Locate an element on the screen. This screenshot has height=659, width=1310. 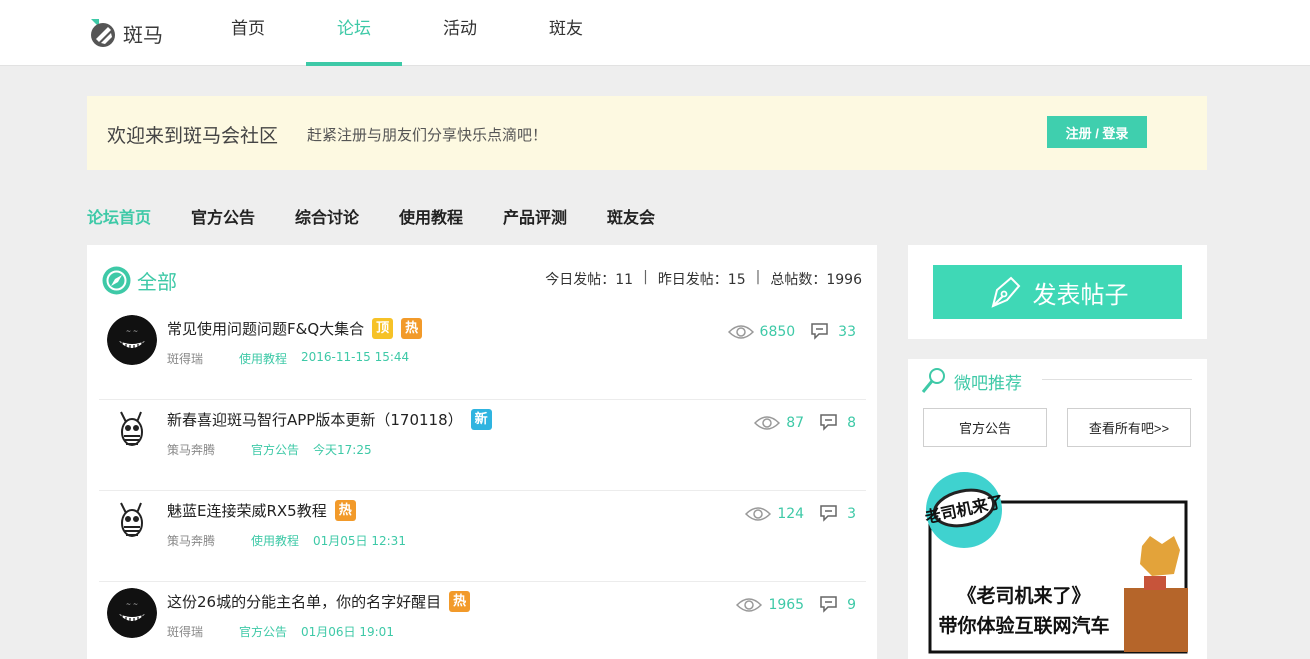
publish-panel: 发表帖子 is located at coordinates (1057, 292).